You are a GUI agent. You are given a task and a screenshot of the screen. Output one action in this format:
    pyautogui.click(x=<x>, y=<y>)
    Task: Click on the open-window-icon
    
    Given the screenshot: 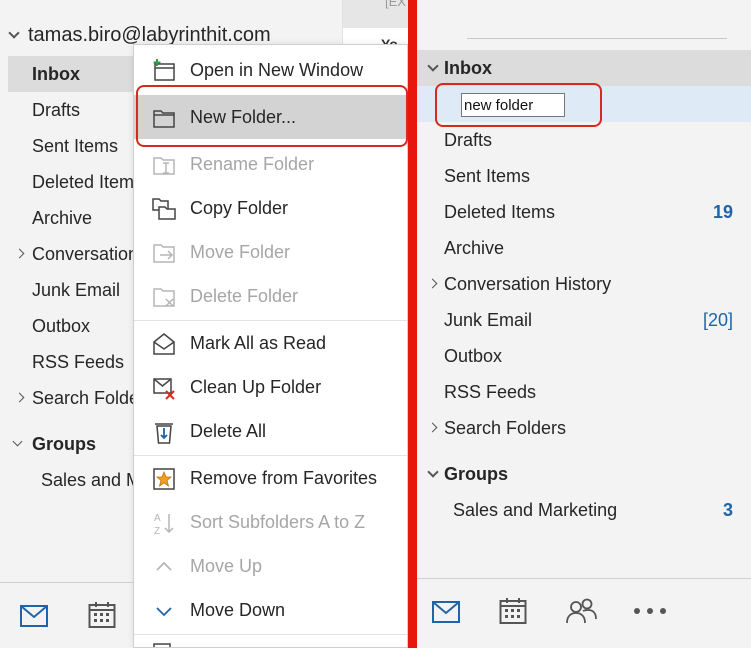 What is the action you would take?
    pyautogui.click(x=164, y=70)
    